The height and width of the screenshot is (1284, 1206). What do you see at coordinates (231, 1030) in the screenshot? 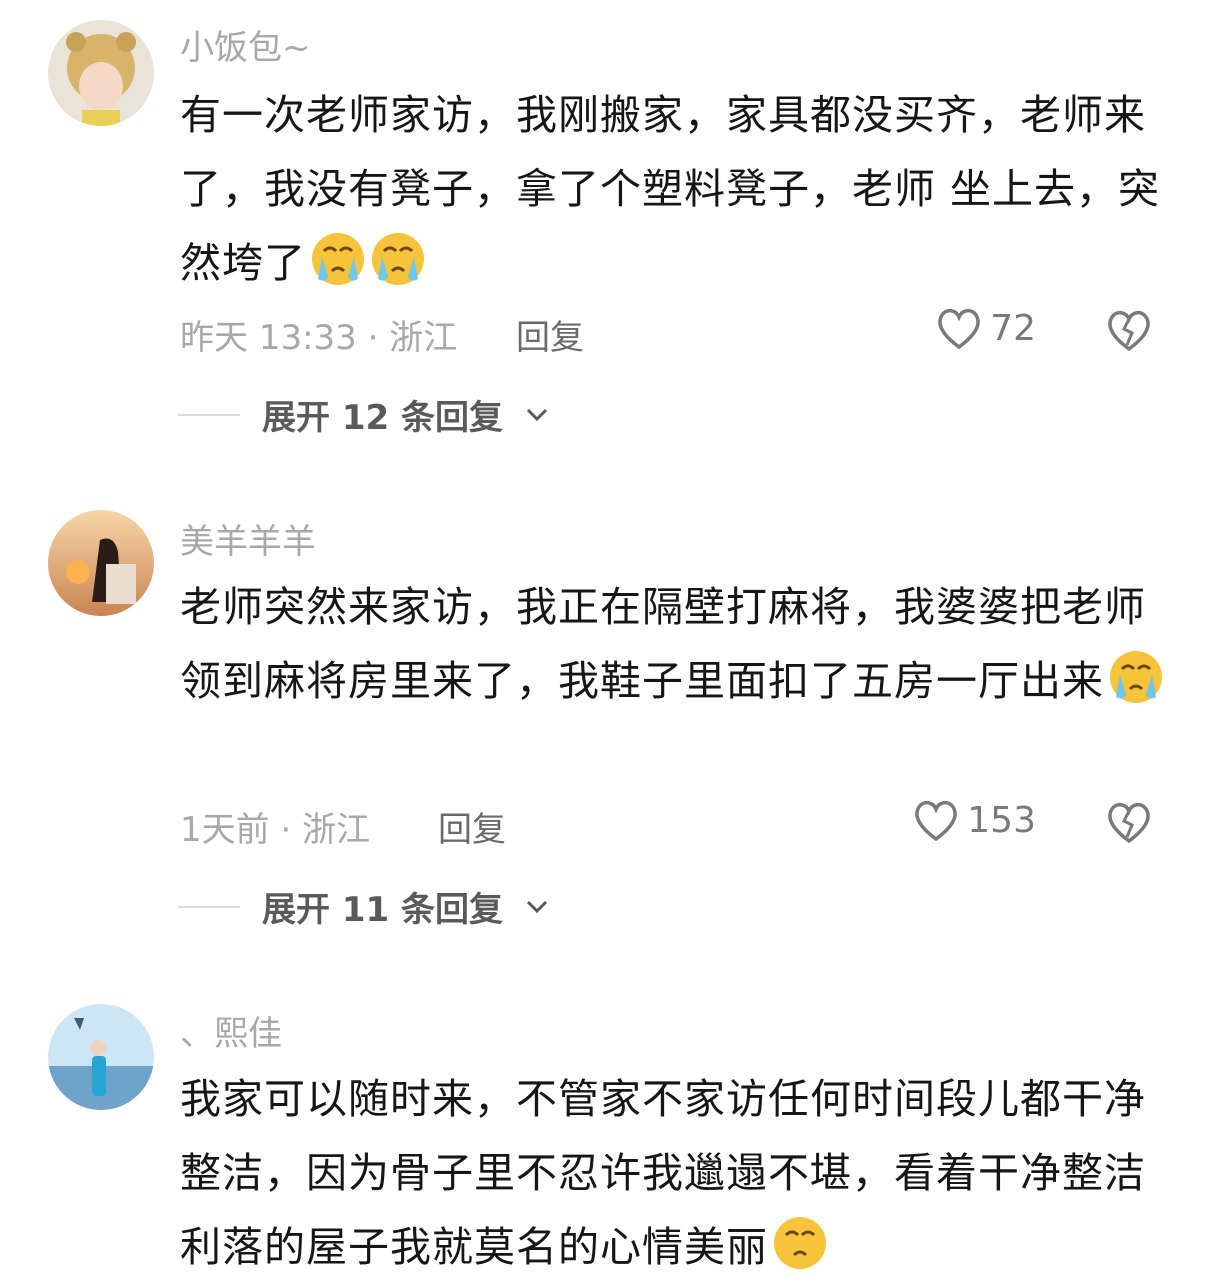
I see `username: 、熙佳` at bounding box center [231, 1030].